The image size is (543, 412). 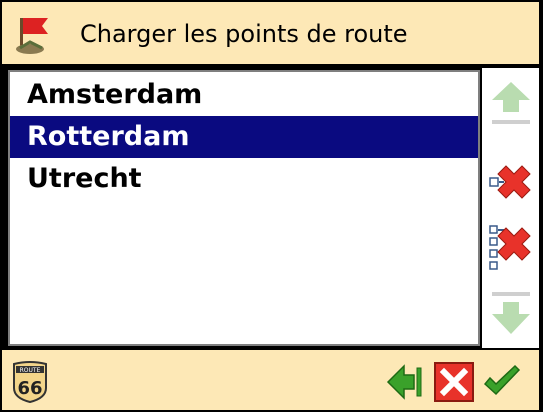 I want to click on confirm-icon, so click(x=502, y=382).